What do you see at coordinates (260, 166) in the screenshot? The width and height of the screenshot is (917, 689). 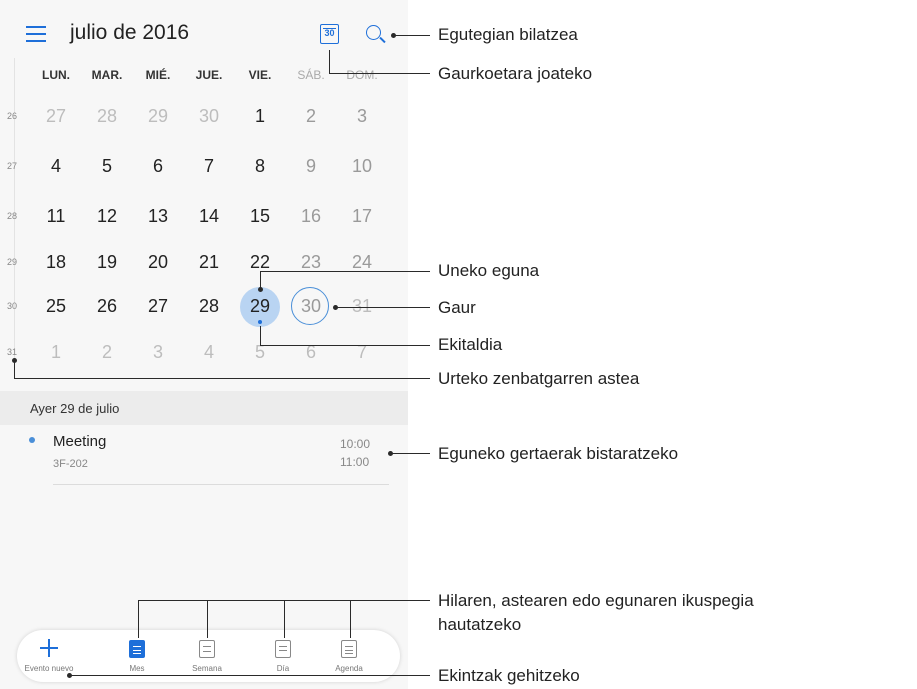 I see `calendar-day: 8` at bounding box center [260, 166].